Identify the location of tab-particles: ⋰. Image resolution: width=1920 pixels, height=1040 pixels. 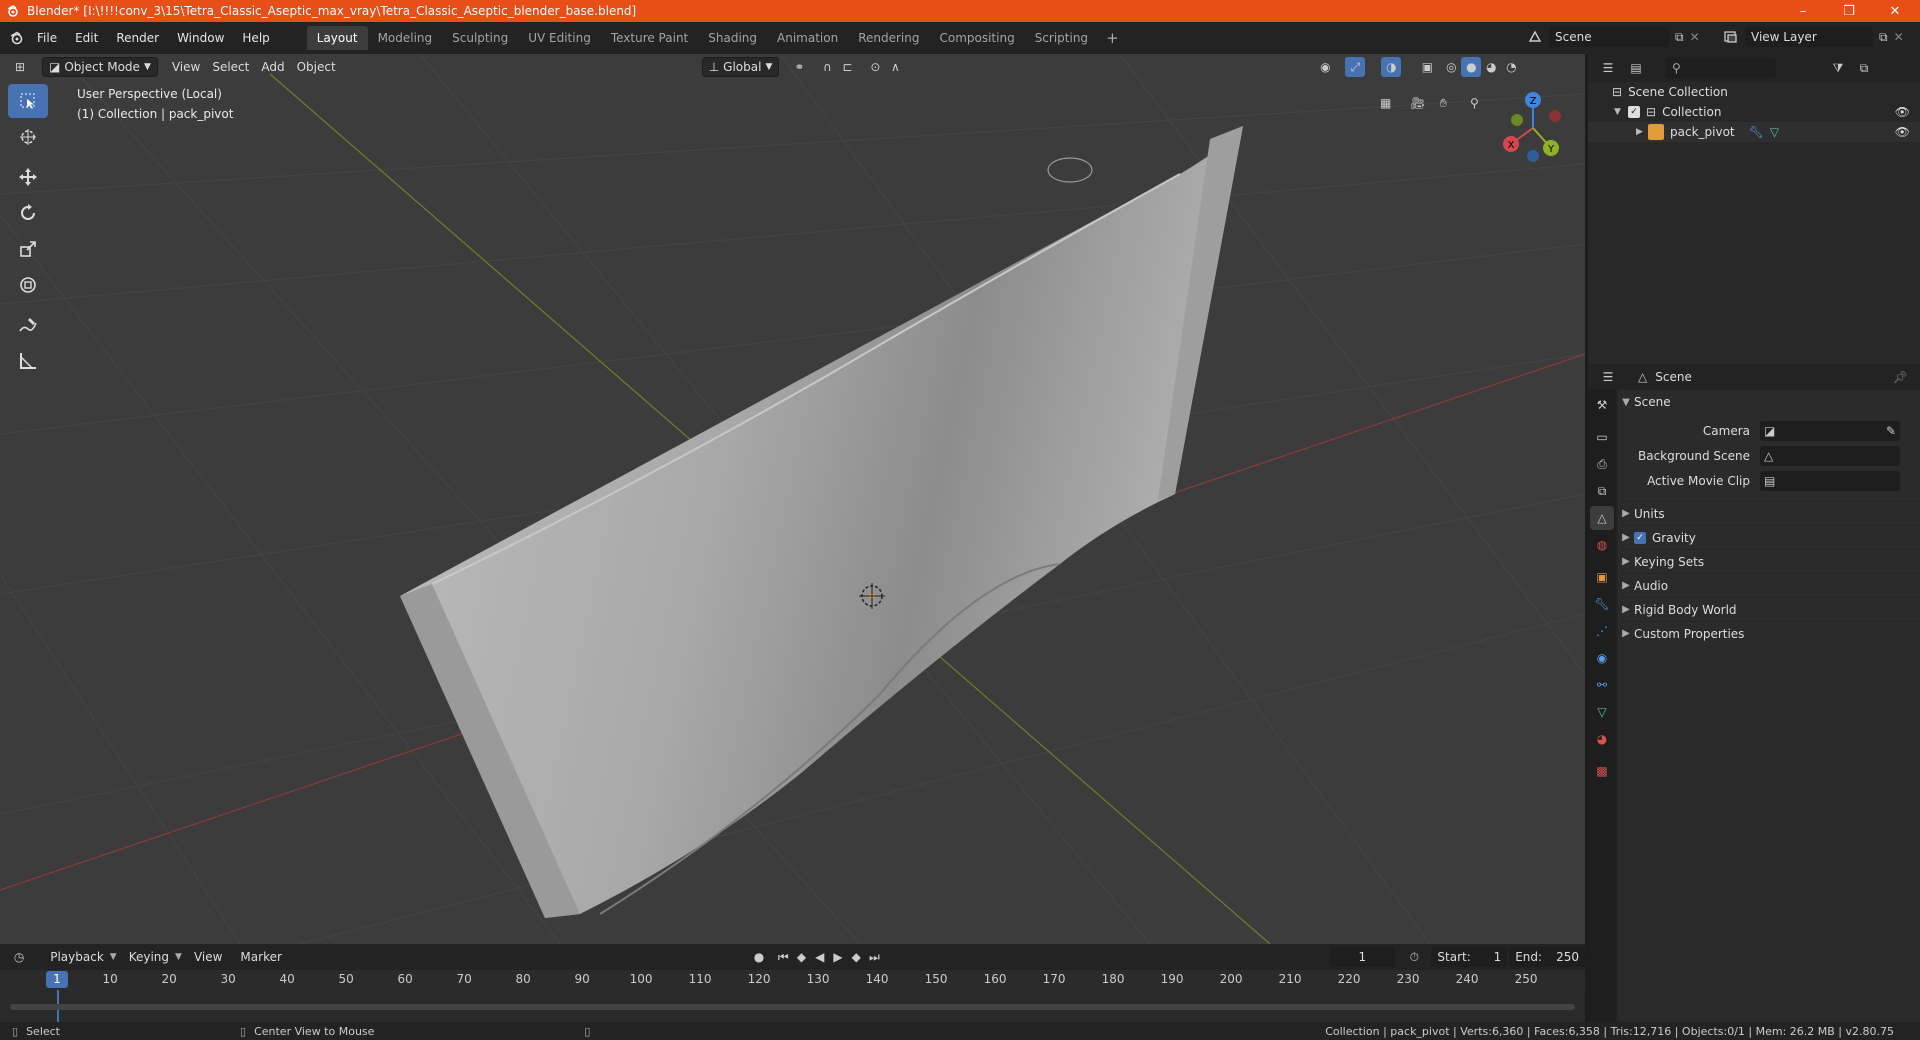
(1602, 631).